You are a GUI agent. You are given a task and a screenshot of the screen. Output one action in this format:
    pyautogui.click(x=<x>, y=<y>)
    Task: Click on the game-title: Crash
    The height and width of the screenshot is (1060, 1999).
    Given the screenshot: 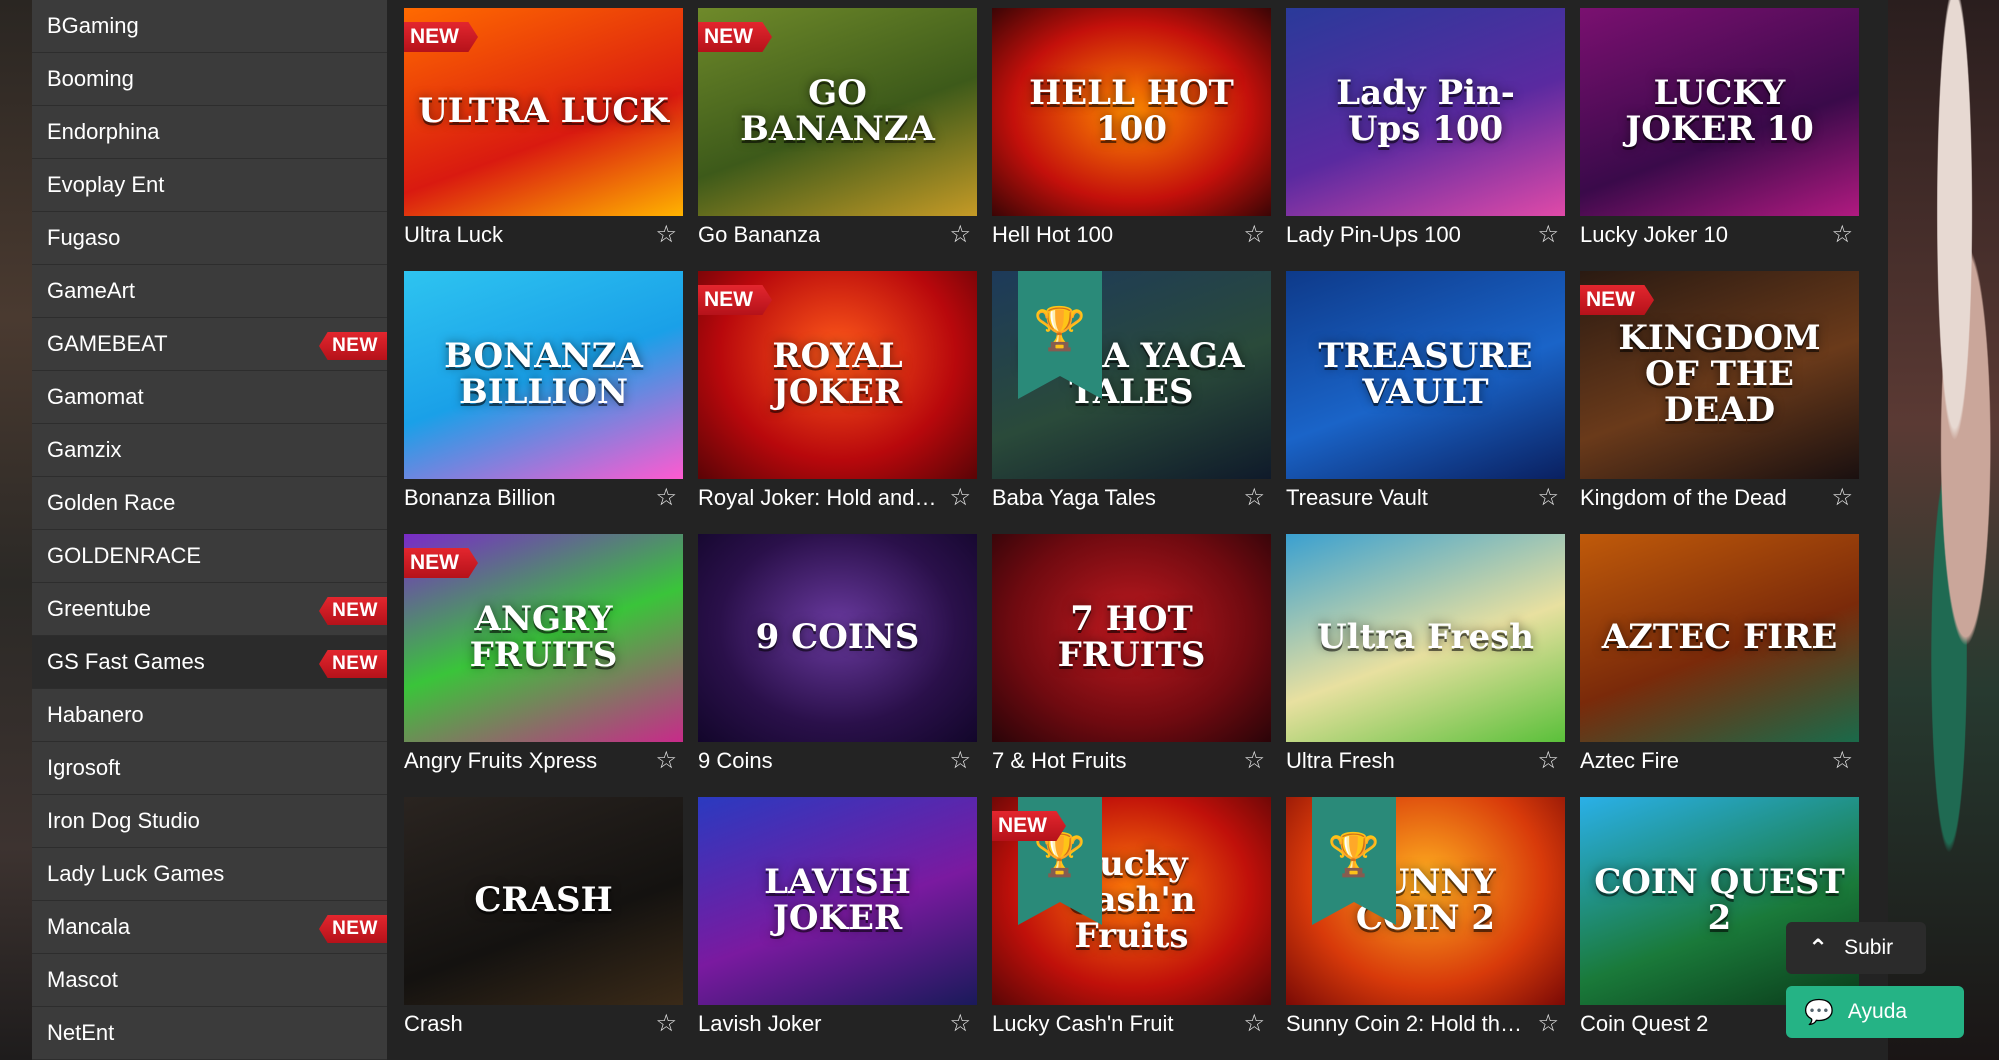 What is the action you would take?
    pyautogui.click(x=433, y=1024)
    